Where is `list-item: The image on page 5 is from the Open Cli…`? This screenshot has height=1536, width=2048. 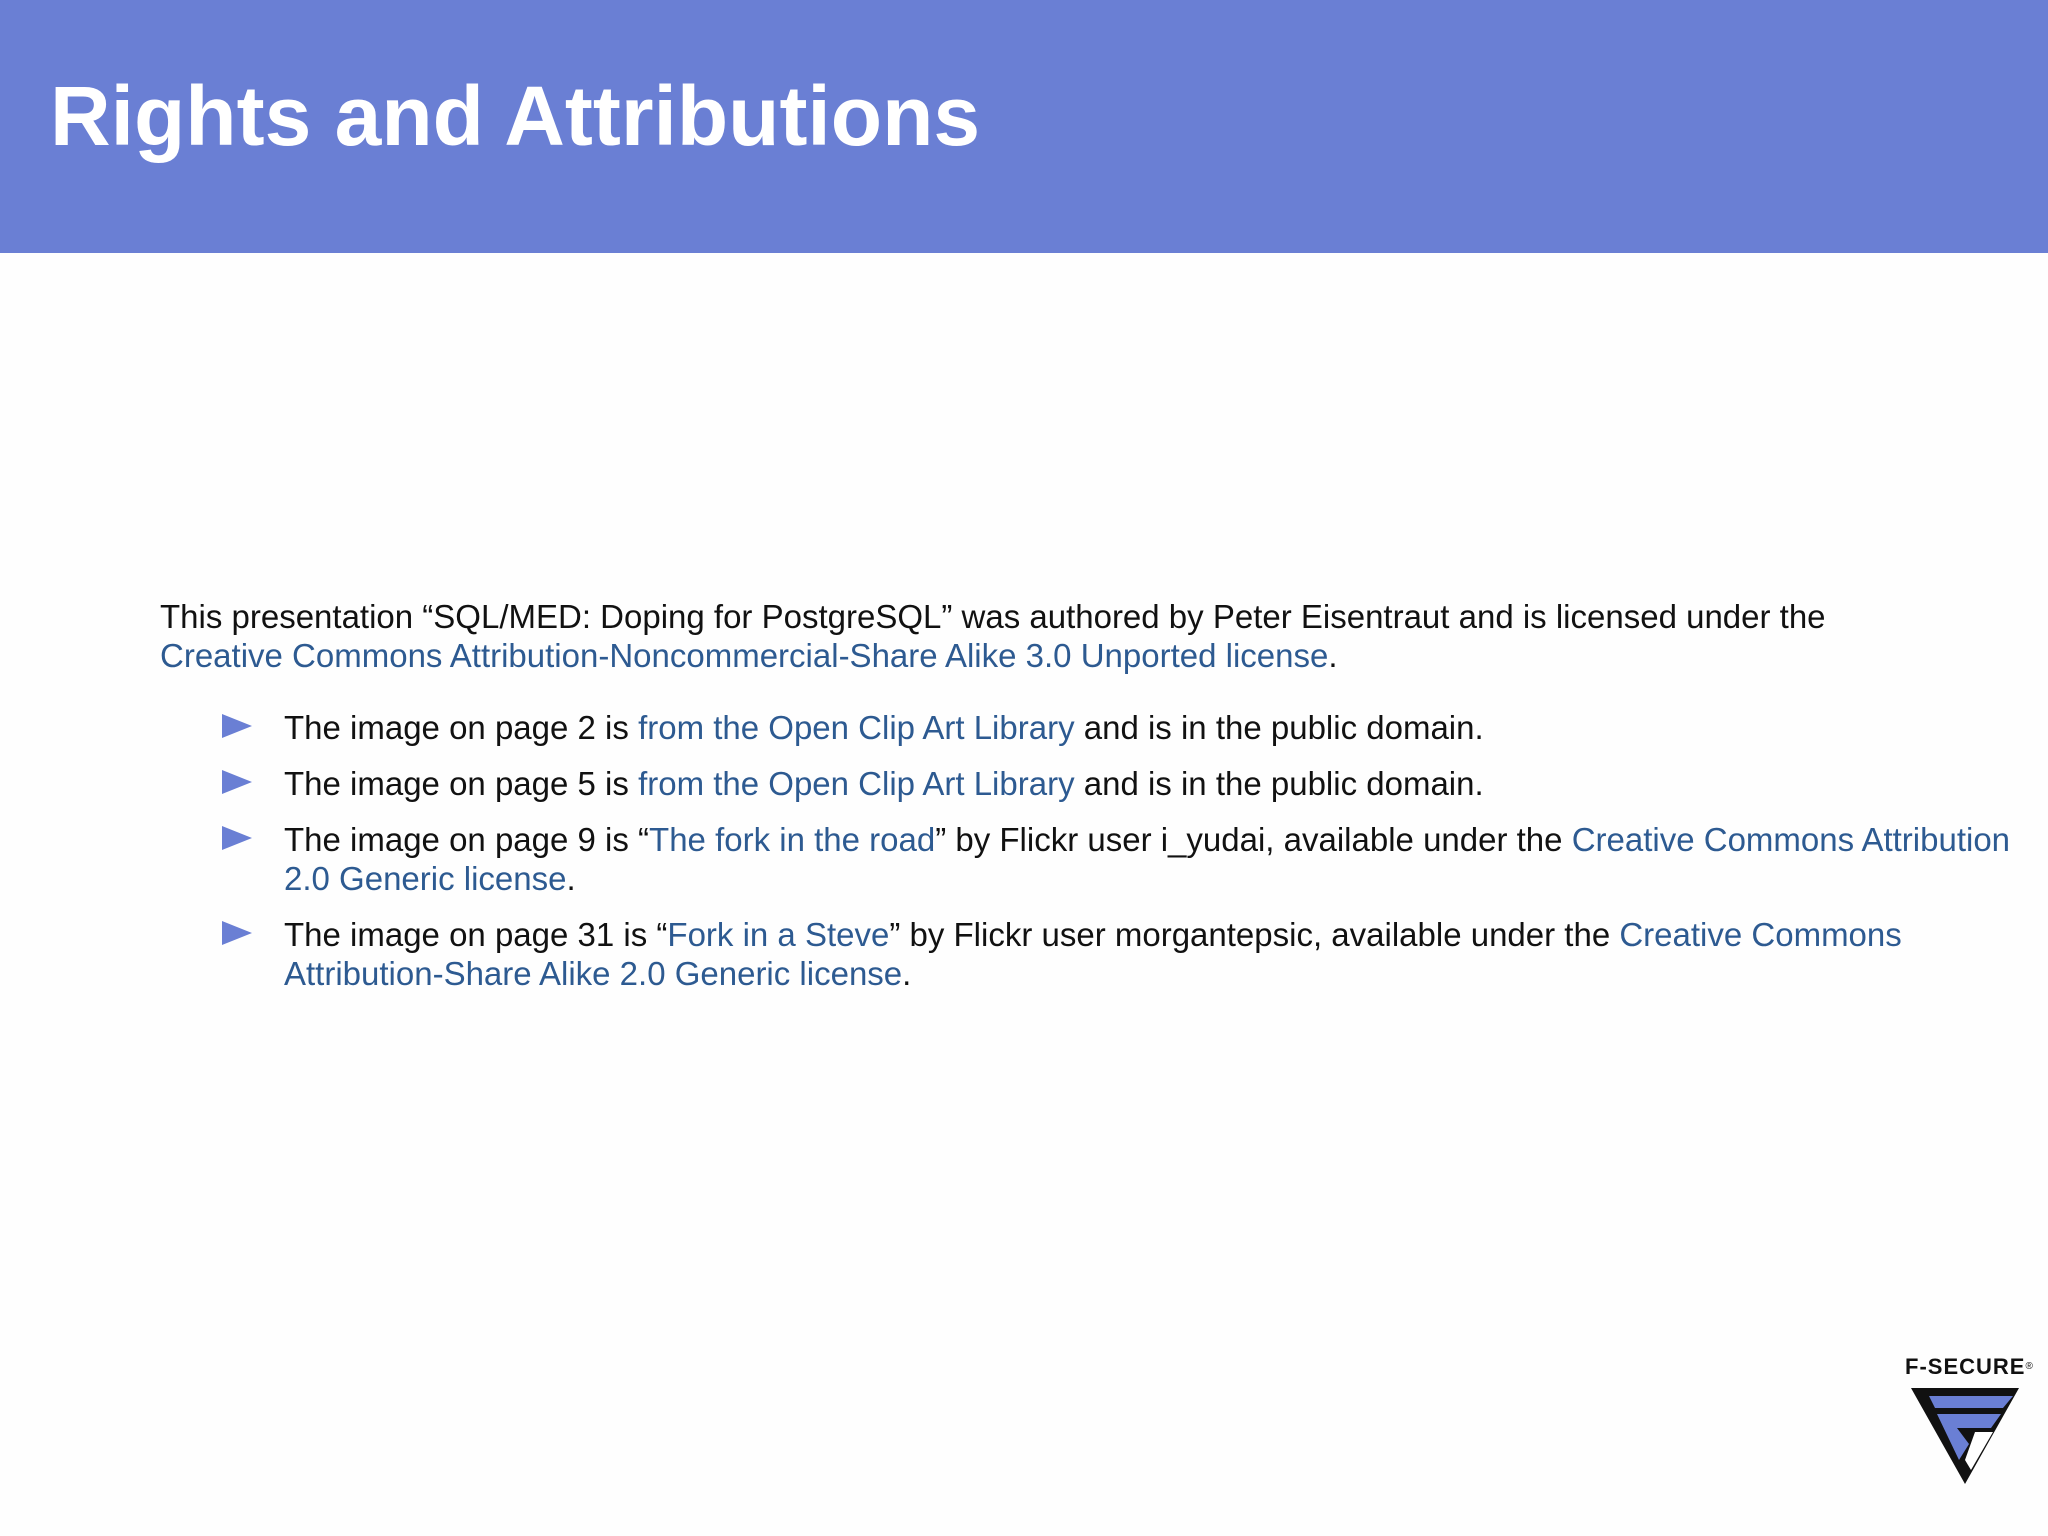 list-item: The image on page 5 is from the Open Cli… is located at coordinates (1104, 783).